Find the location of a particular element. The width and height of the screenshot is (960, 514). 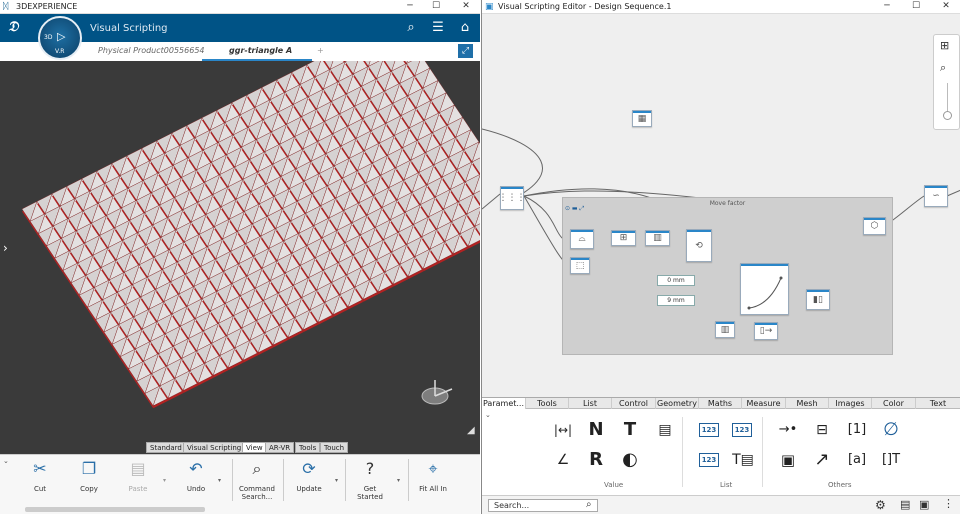

expand-icon: ⤢ is located at coordinates (465, 51).